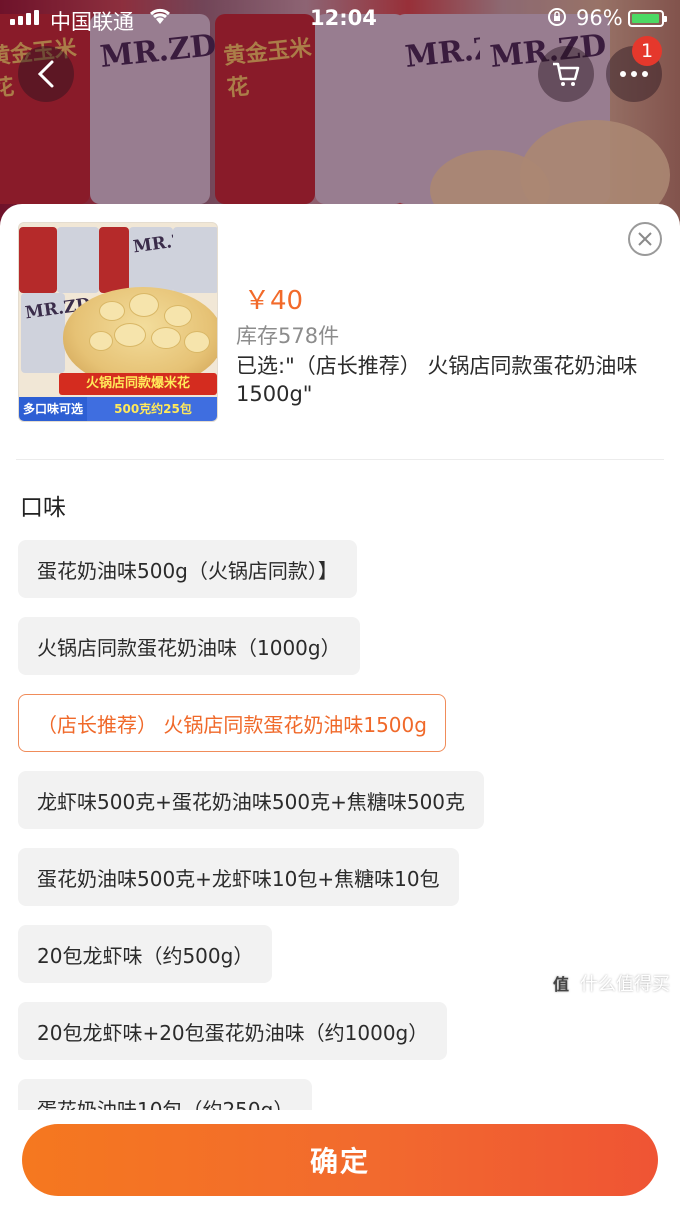 The width and height of the screenshot is (680, 1209). What do you see at coordinates (238, 877) in the screenshot?
I see `option-chip: 蛋花奶油味500克+龙虾味10包+焦糖味10包` at bounding box center [238, 877].